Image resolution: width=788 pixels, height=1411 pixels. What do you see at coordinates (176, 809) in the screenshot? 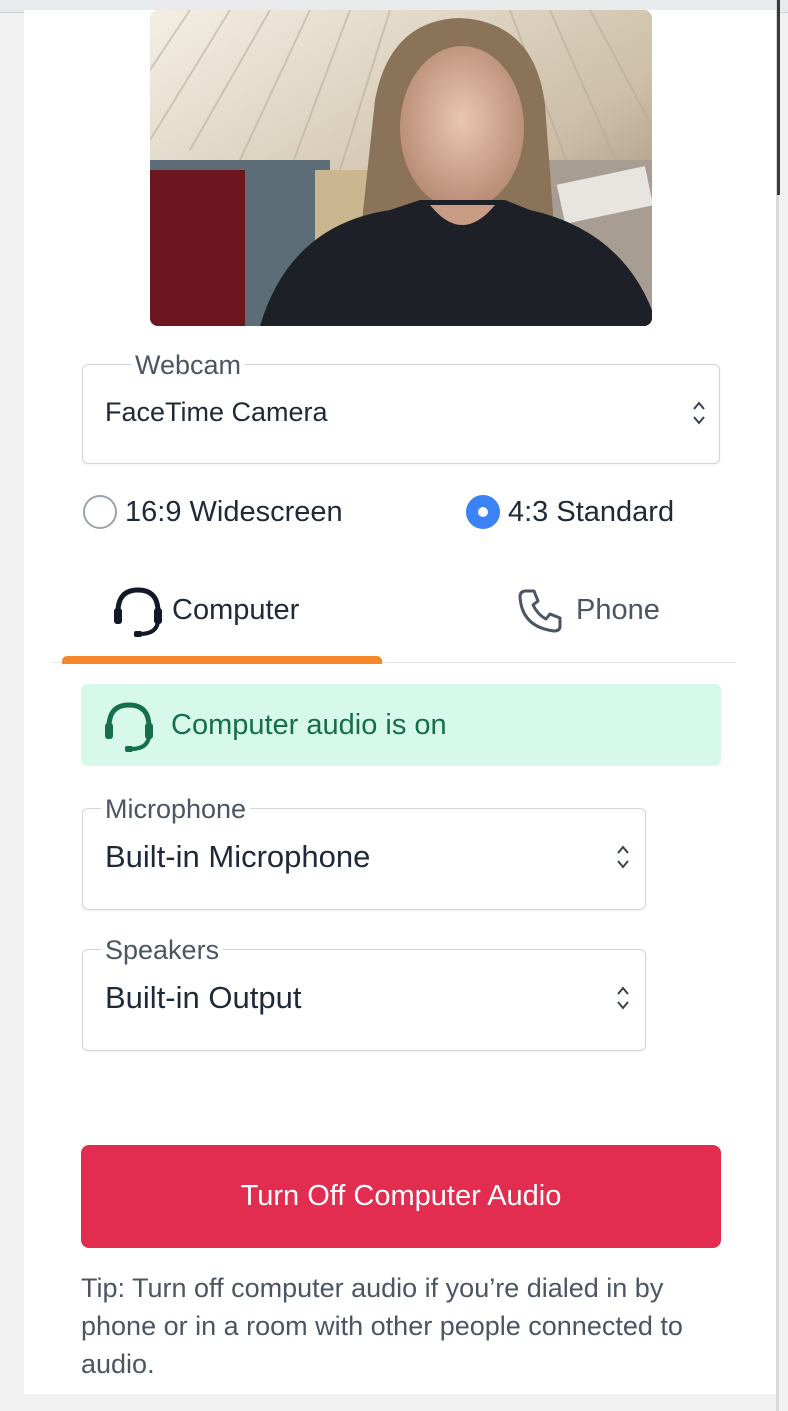
I see `microphone-label: Microphone` at bounding box center [176, 809].